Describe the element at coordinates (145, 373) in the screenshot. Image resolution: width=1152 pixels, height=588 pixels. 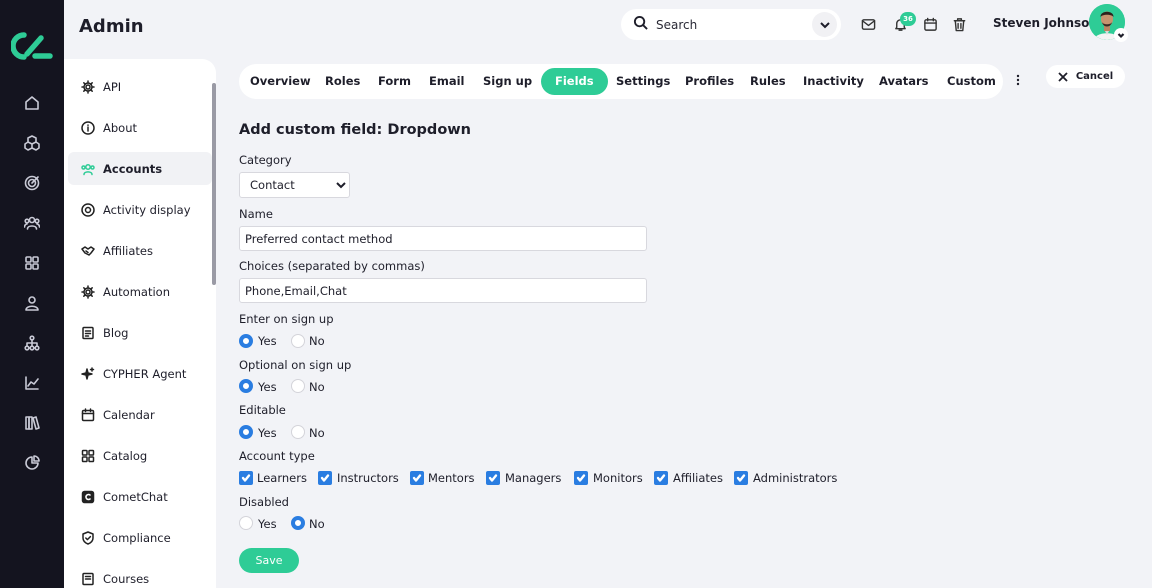
I see `sidebar-item-label: CYPHER Agent` at that location.